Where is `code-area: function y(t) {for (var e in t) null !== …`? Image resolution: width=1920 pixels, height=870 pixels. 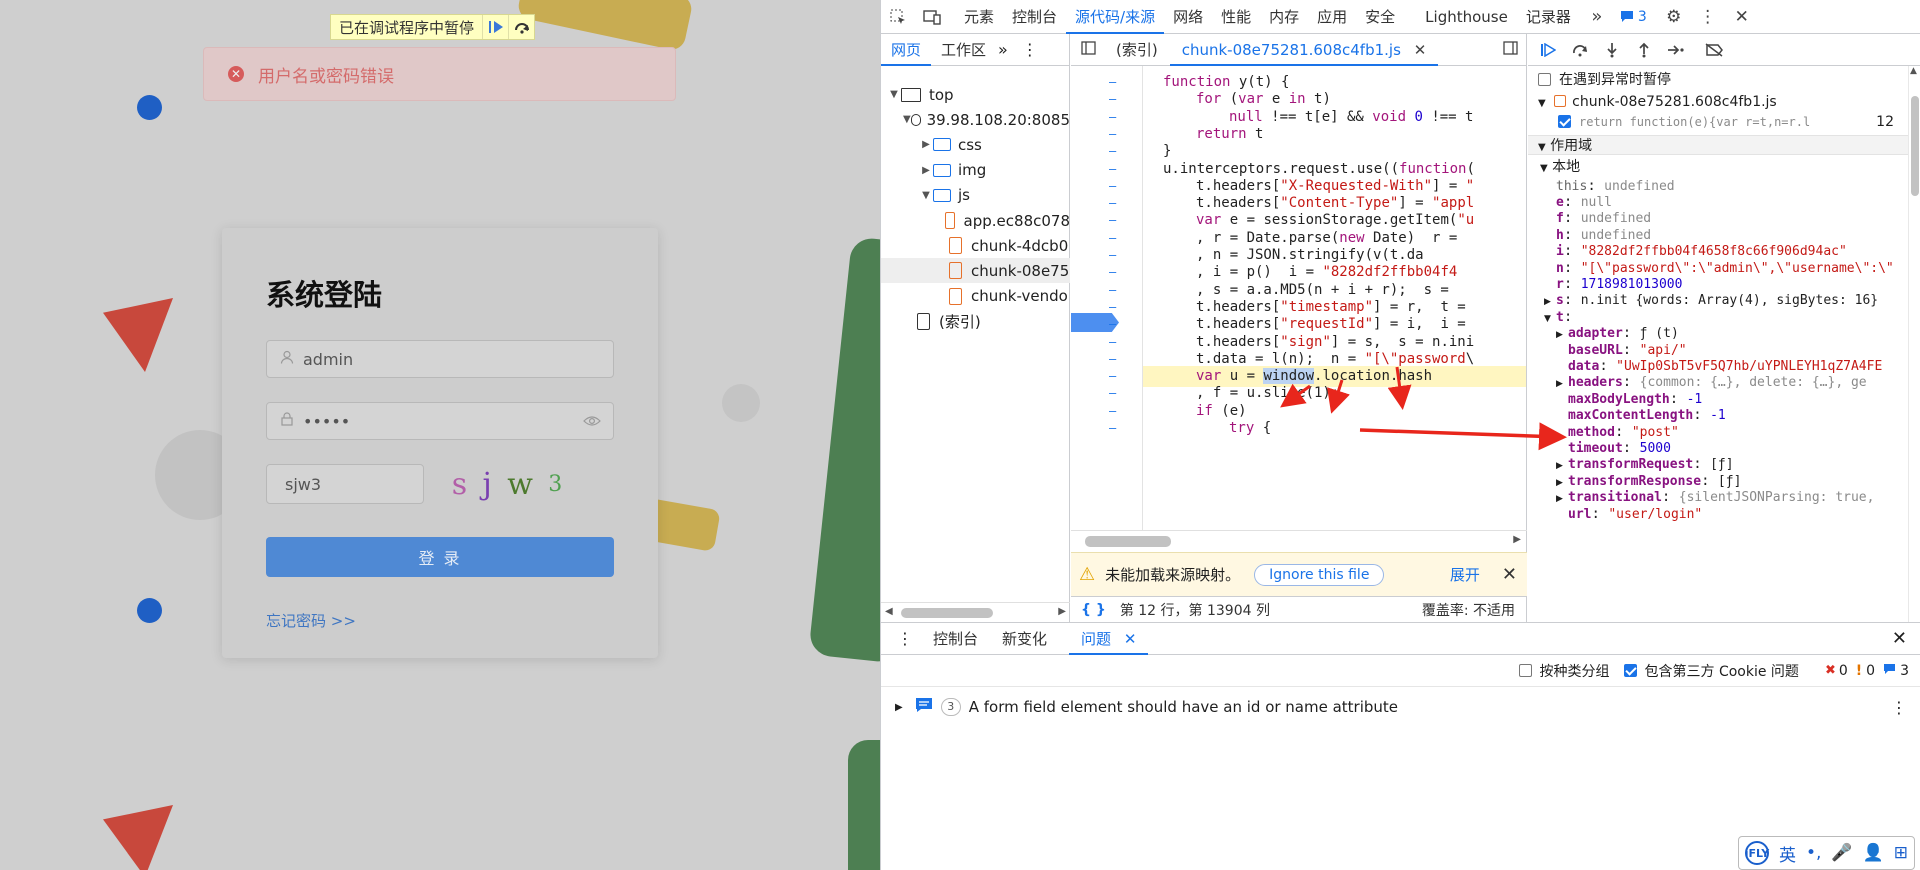 code-area: function y(t) {for (var e in t) null !== … is located at coordinates (1334, 298).